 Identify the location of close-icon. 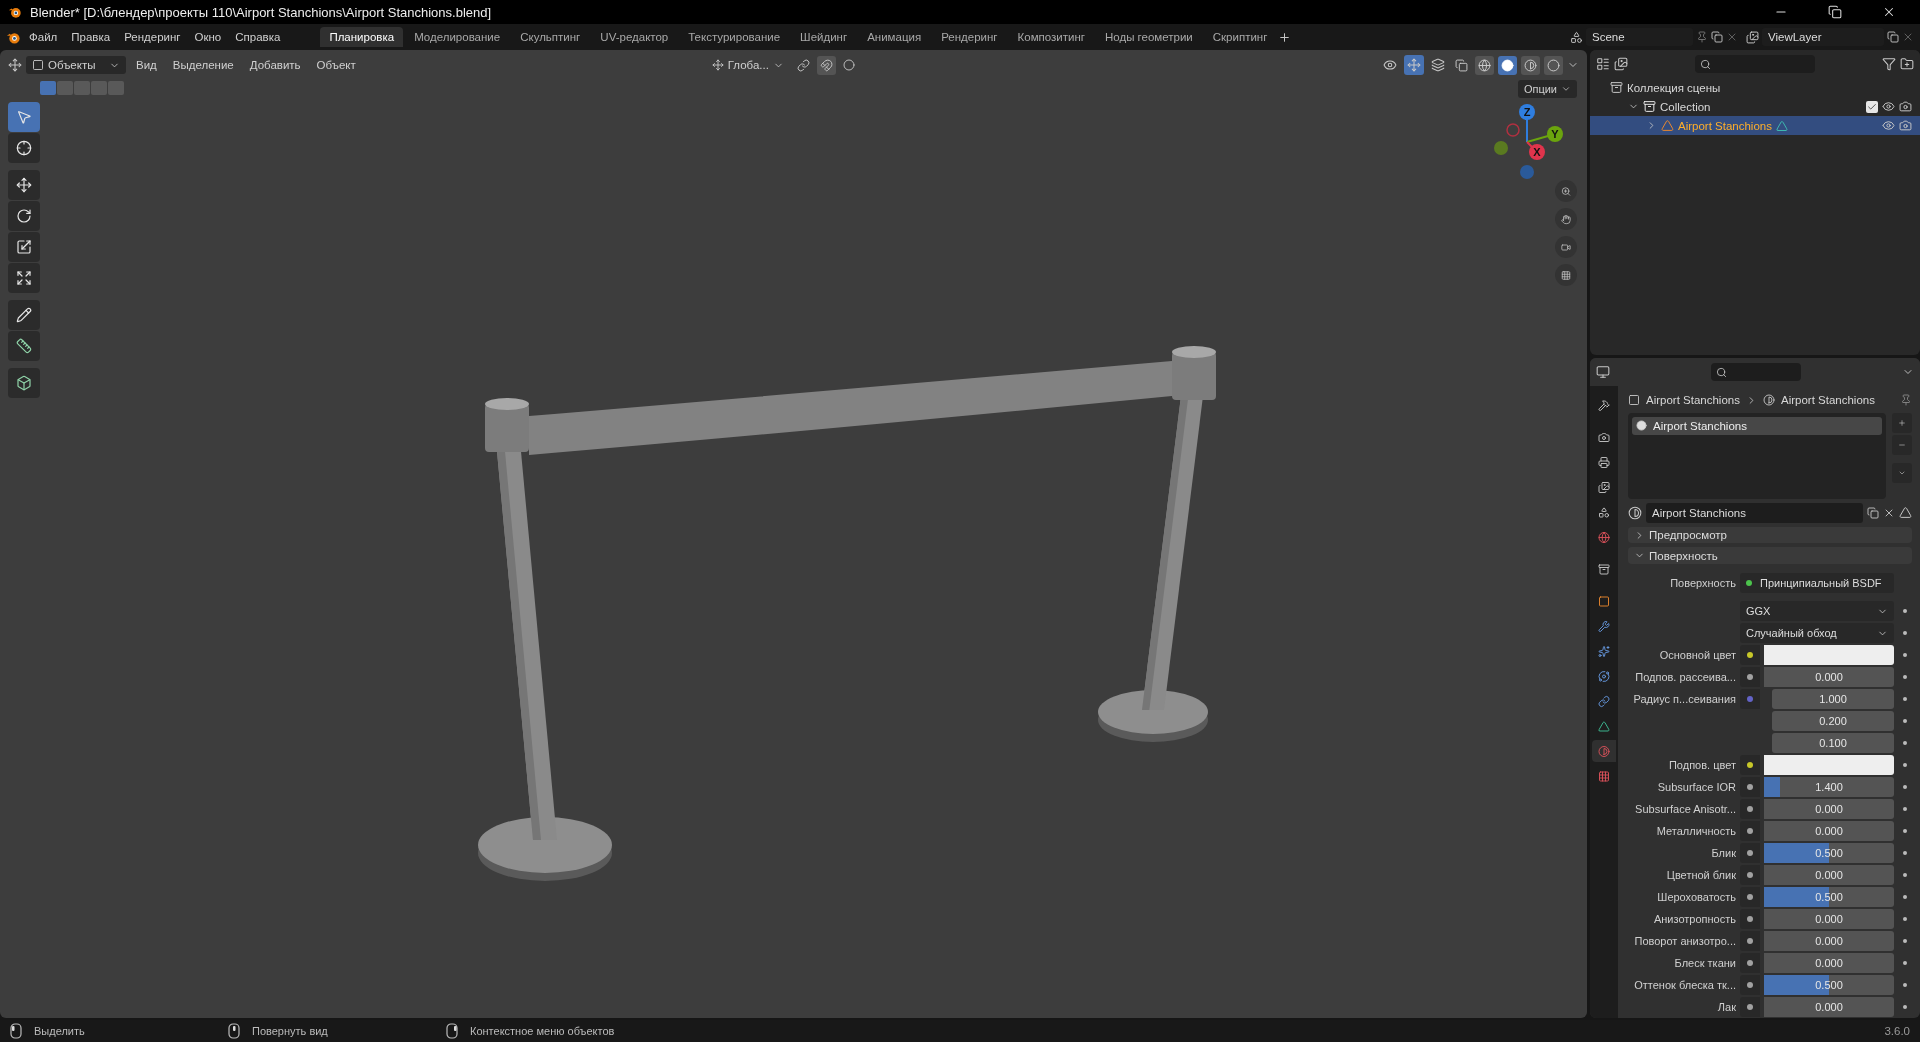
(1908, 37).